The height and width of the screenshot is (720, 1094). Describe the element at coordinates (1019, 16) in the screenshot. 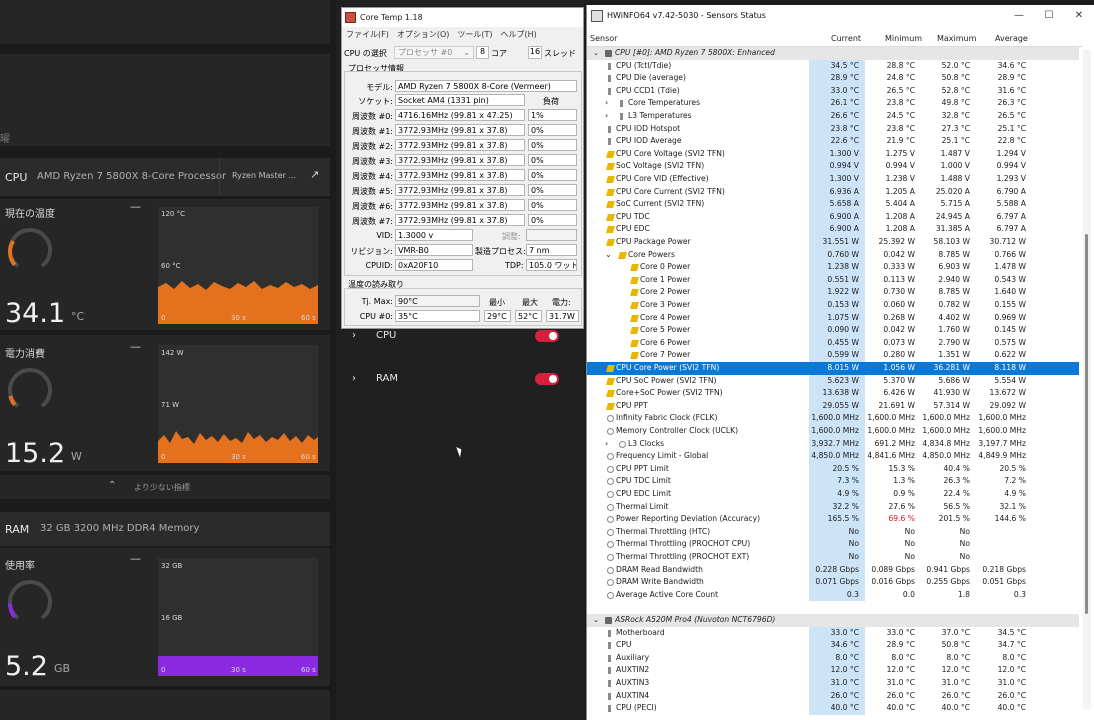

I see `minimize-icon: —` at that location.